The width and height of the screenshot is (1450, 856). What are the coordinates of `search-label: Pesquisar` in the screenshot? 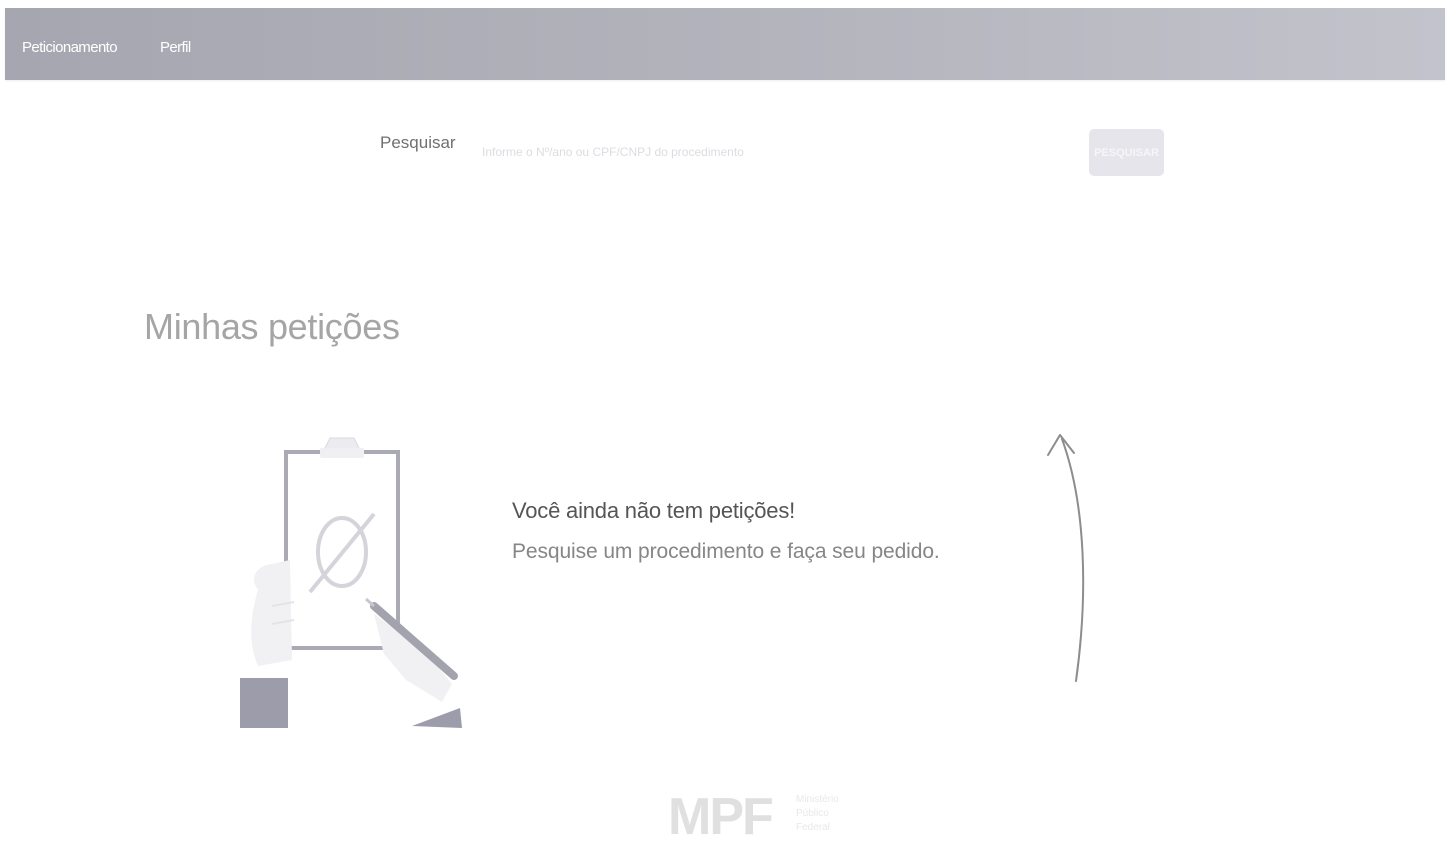 It's located at (418, 142).